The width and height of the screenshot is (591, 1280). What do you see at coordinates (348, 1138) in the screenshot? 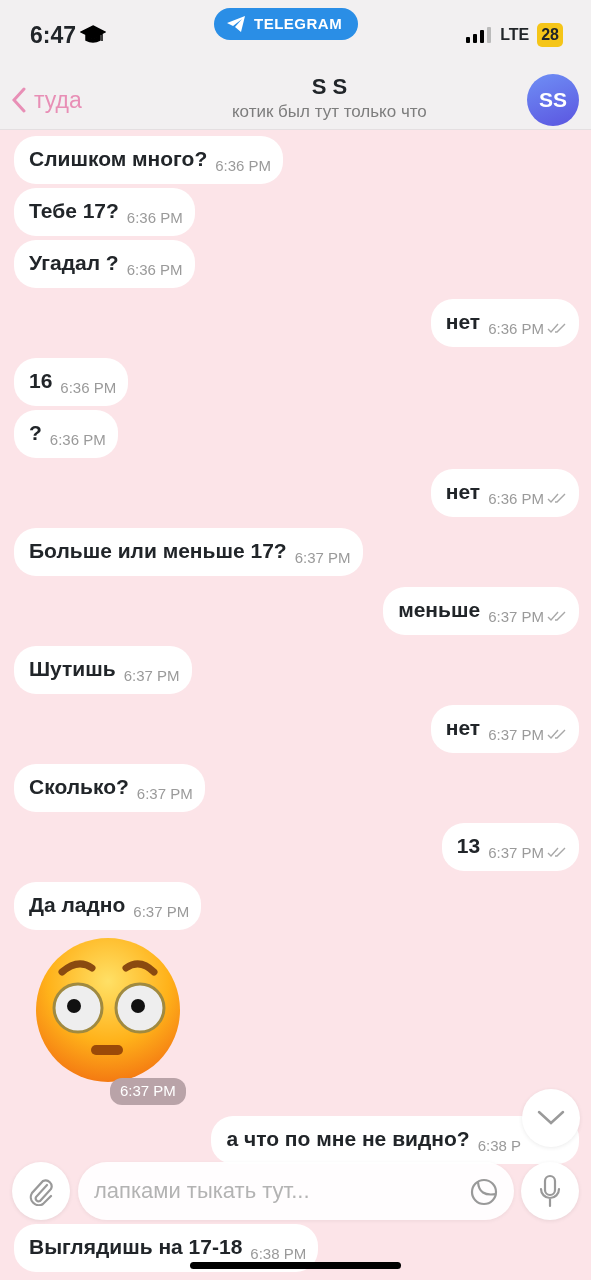
I see `message-text: а что по мне не видно?` at bounding box center [348, 1138].